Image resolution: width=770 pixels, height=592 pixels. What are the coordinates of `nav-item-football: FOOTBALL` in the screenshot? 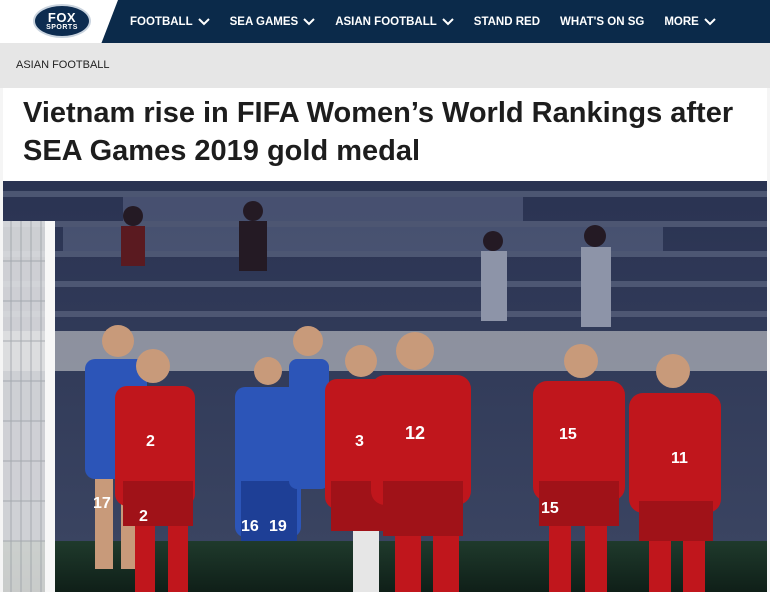 It's located at (170, 22).